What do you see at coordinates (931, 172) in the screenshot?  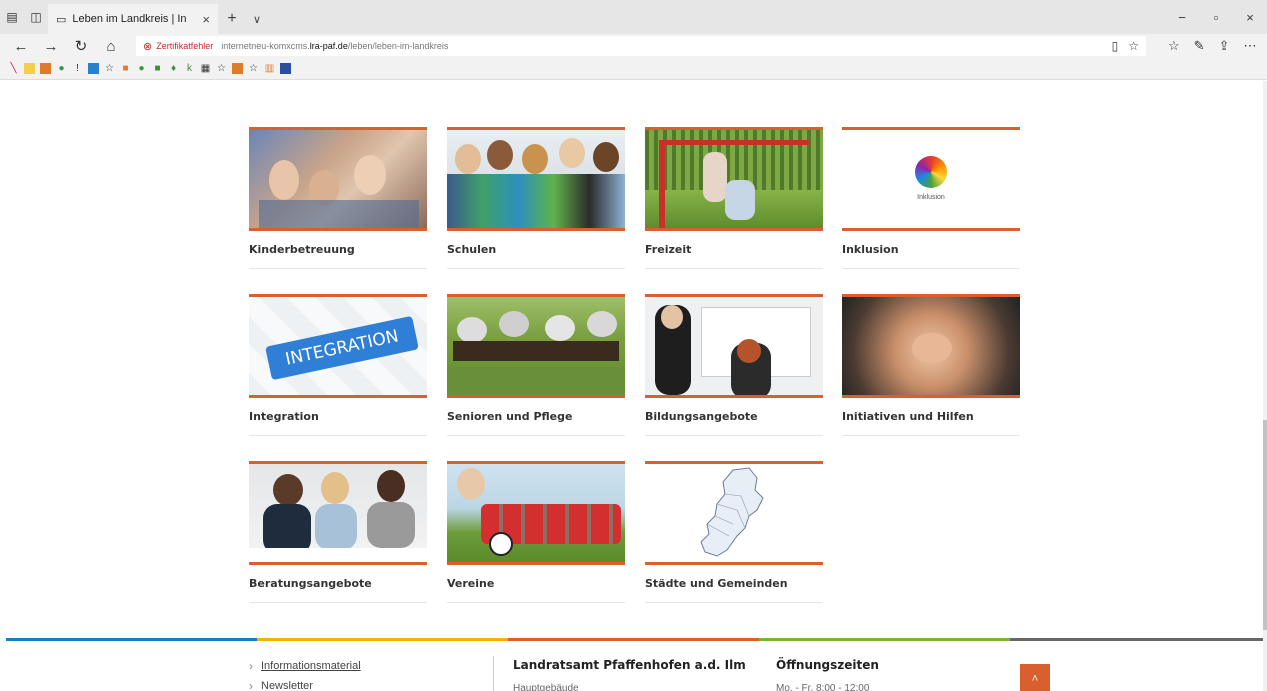 I see `inklusion-logo-icon` at bounding box center [931, 172].